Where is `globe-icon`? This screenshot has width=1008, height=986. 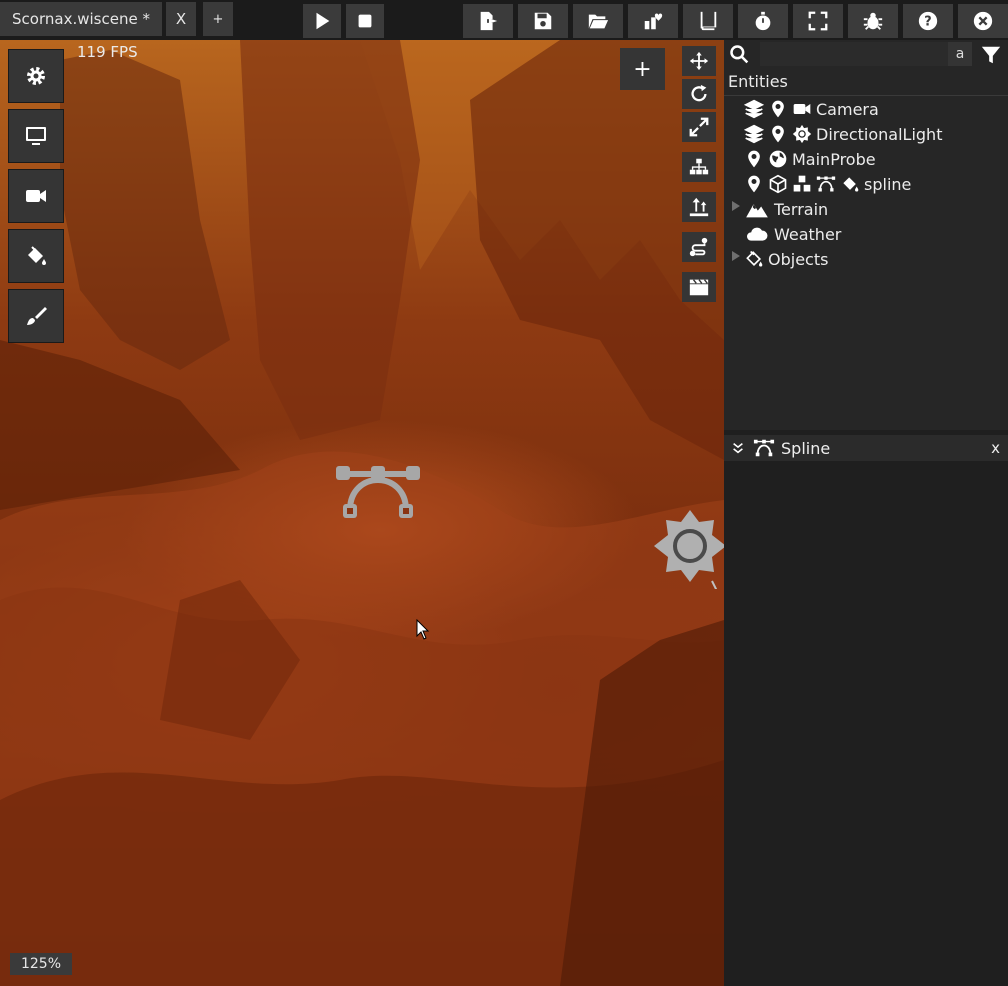
globe-icon is located at coordinates (778, 159).